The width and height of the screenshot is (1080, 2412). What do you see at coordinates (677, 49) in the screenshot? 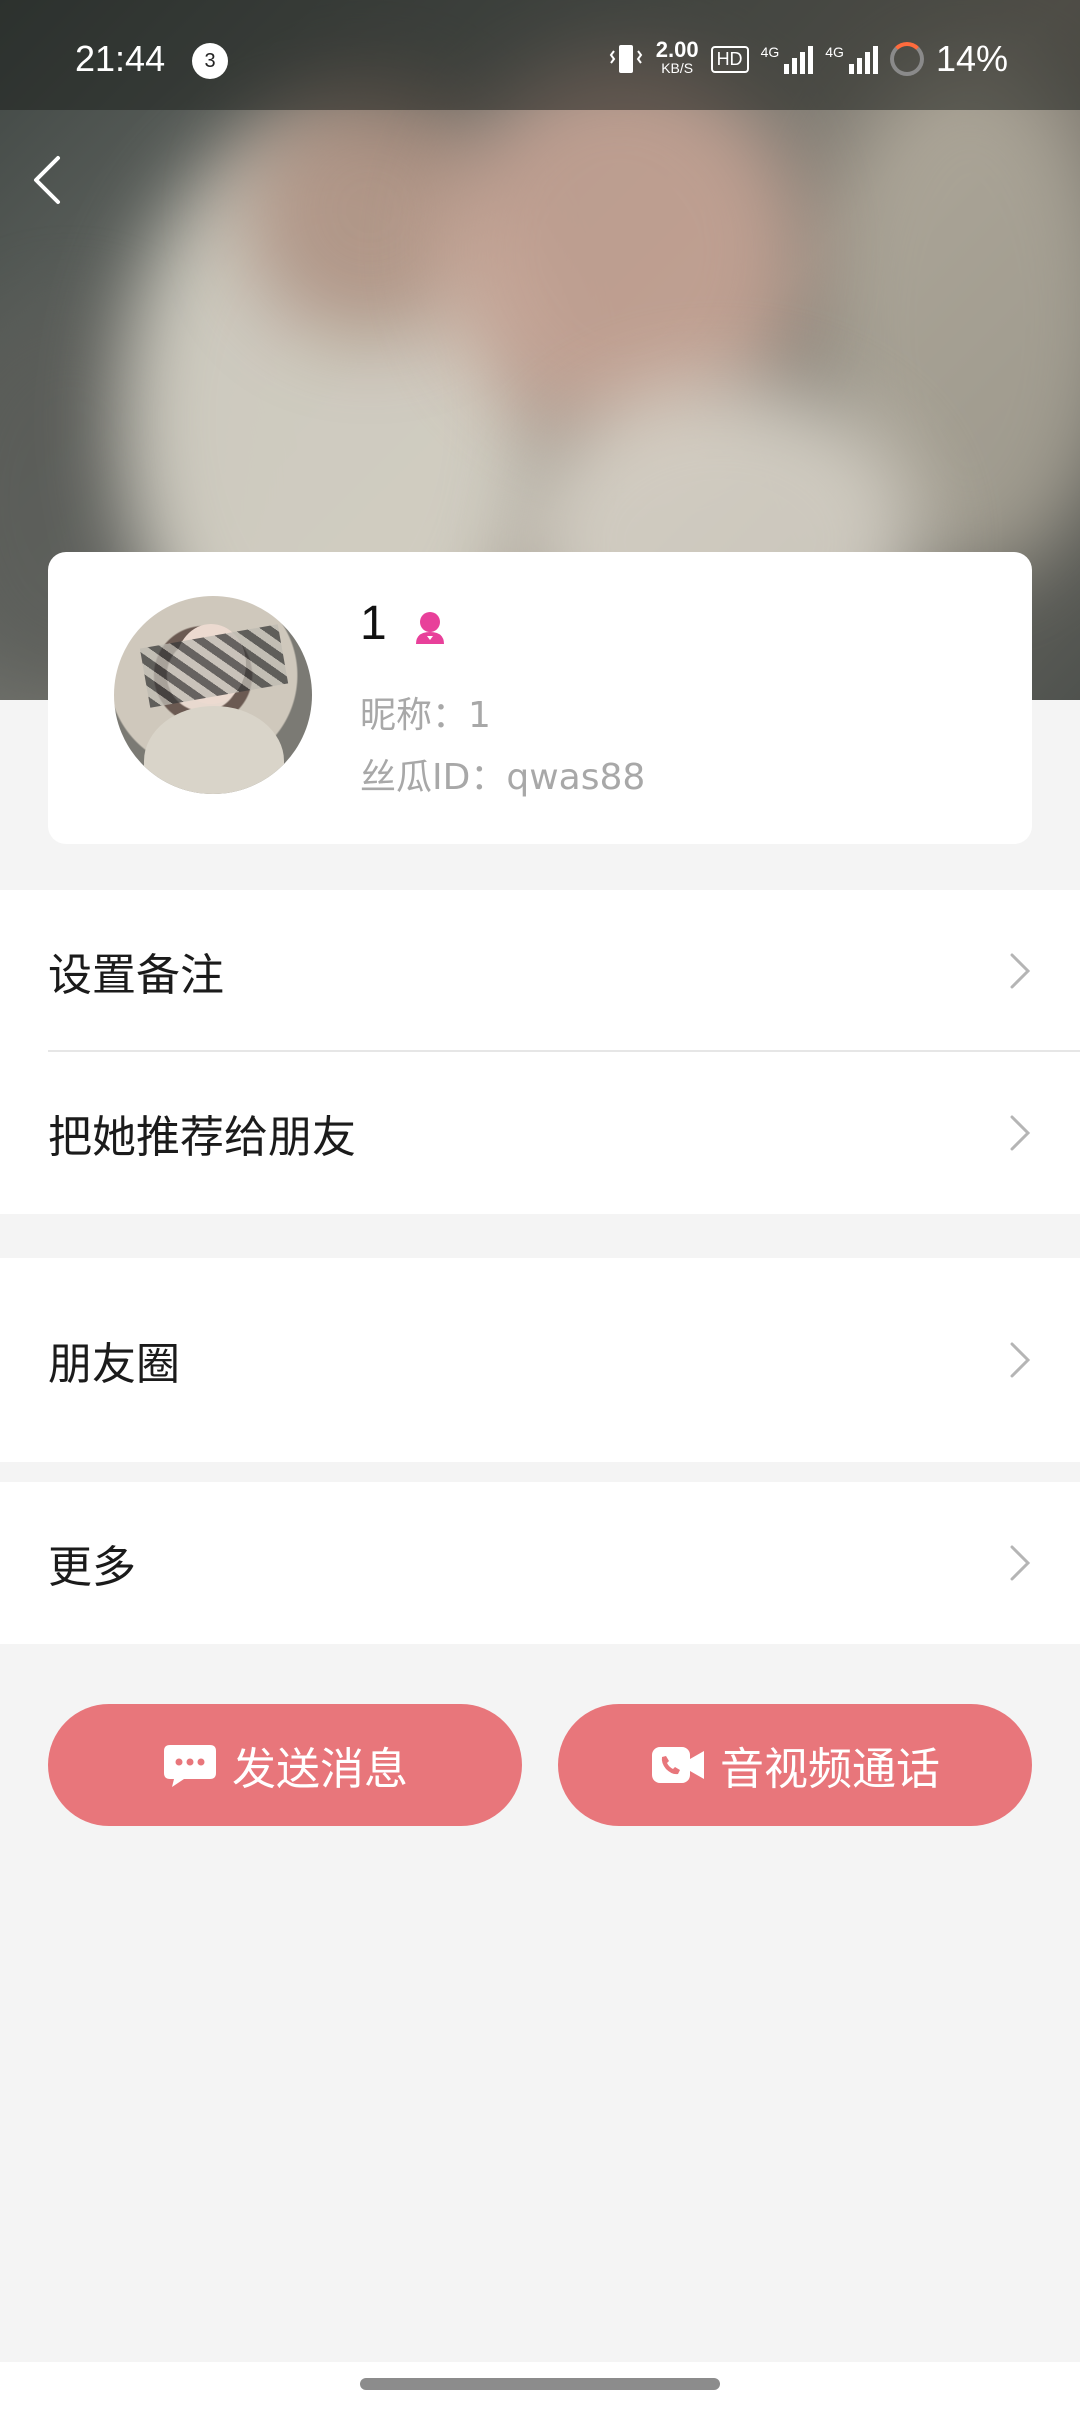
I see `network-speed-value: 2.00` at bounding box center [677, 49].